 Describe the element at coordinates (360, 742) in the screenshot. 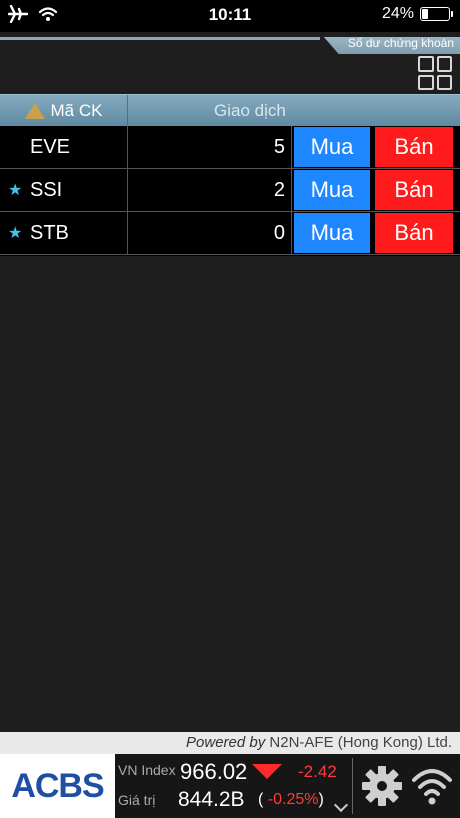

I see `powered-company: N2N-AFE (Hong Kong) Ltd.` at that location.